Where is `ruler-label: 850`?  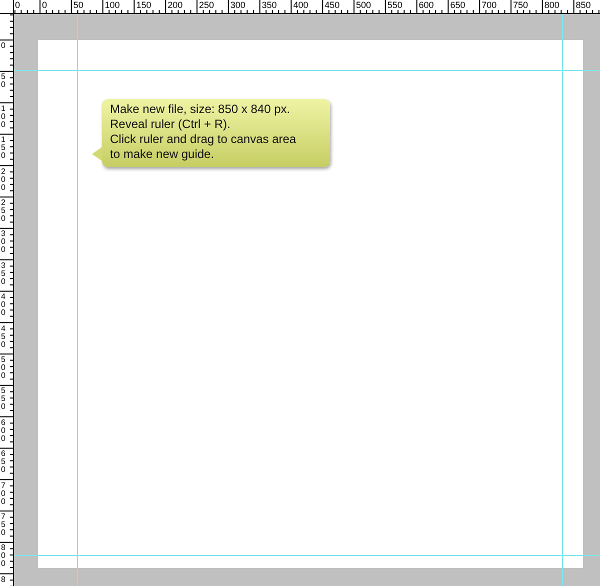 ruler-label: 850 is located at coordinates (584, 5).